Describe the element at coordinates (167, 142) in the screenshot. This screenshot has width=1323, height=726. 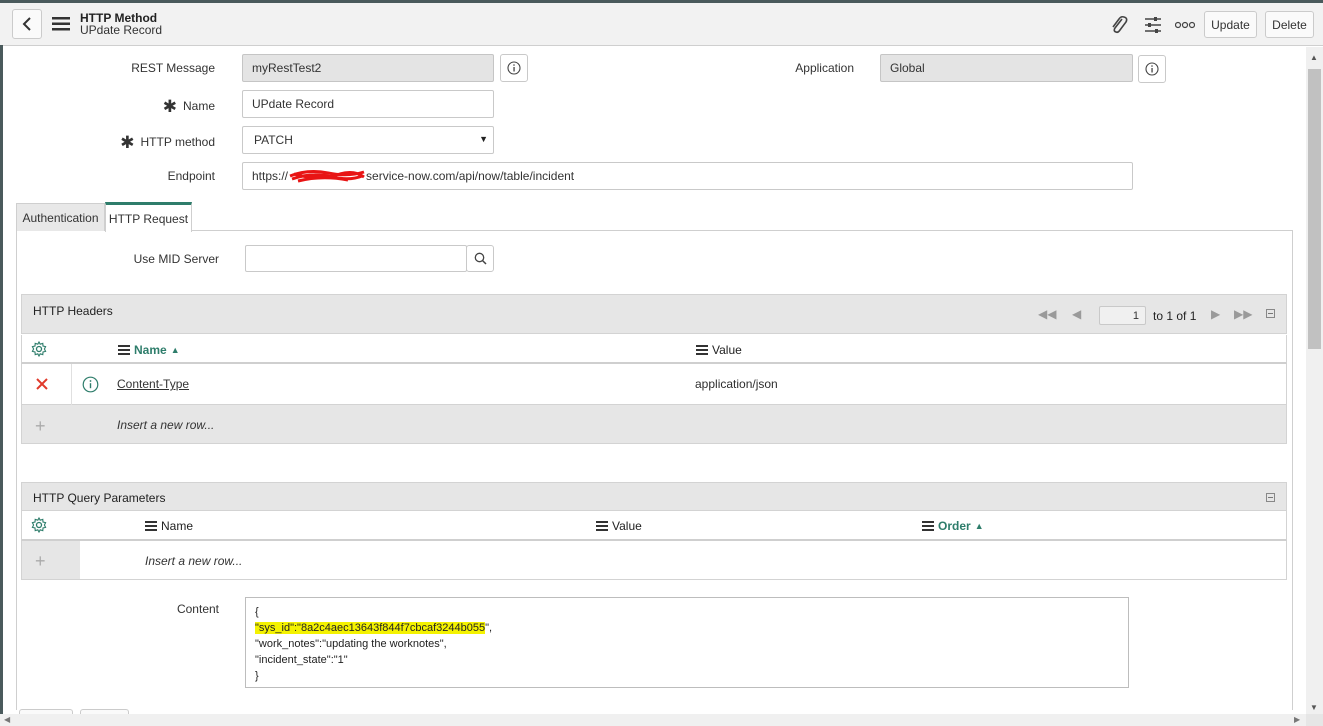
I see `http-method-label: ✱ HTTP method` at that location.